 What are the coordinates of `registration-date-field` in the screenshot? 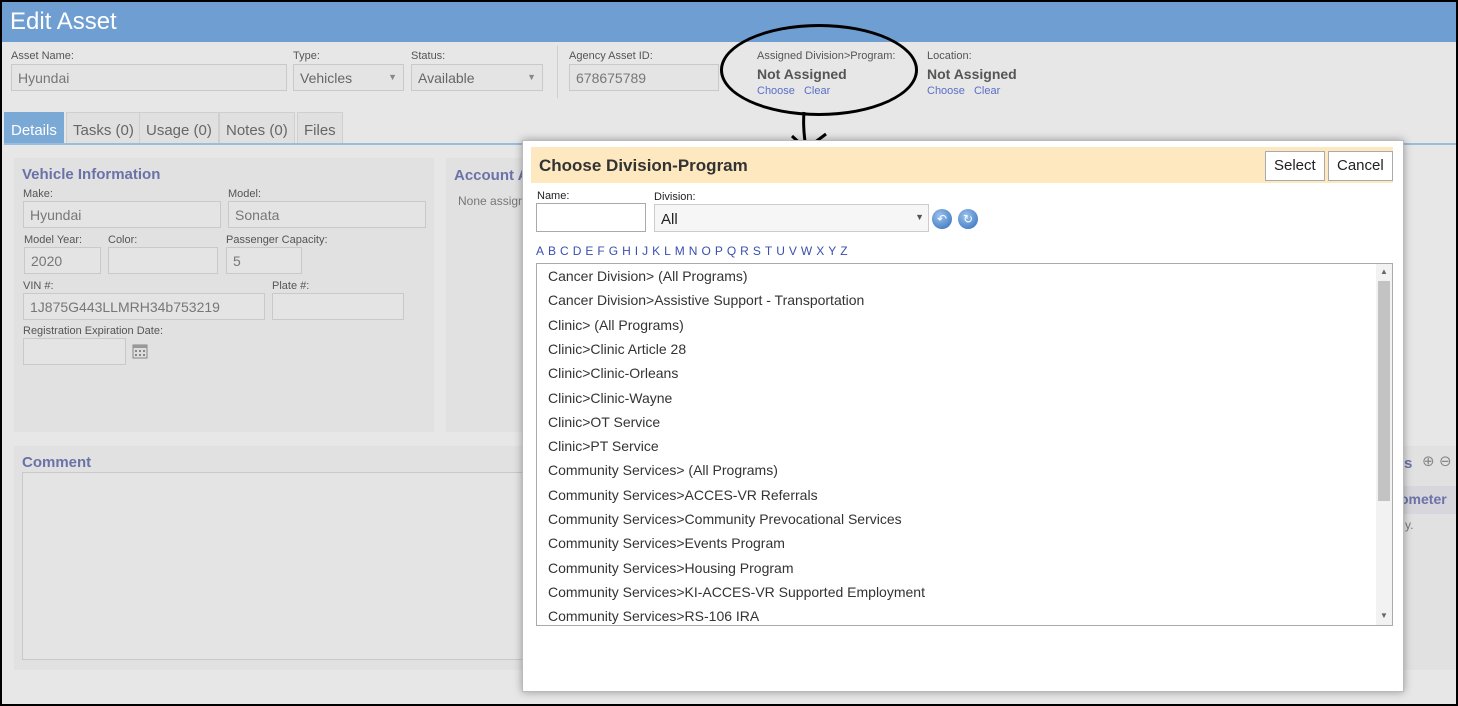 It's located at (74, 351).